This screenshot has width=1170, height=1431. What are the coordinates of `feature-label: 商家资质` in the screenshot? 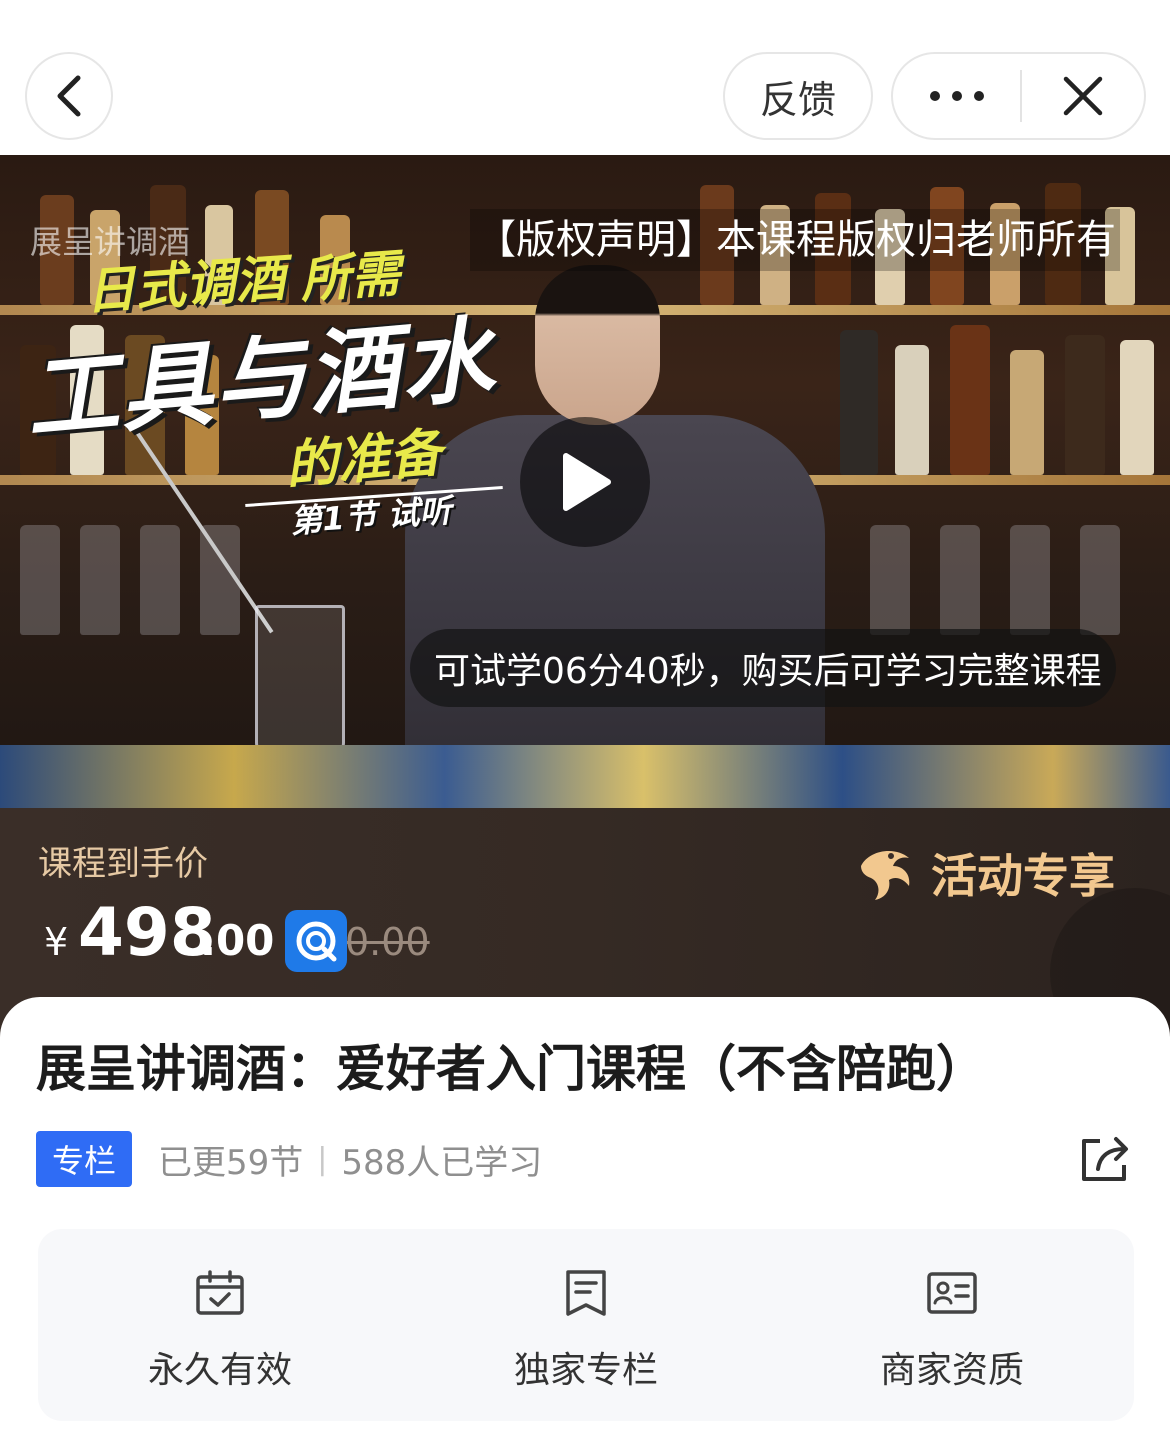 It's located at (951, 1370).